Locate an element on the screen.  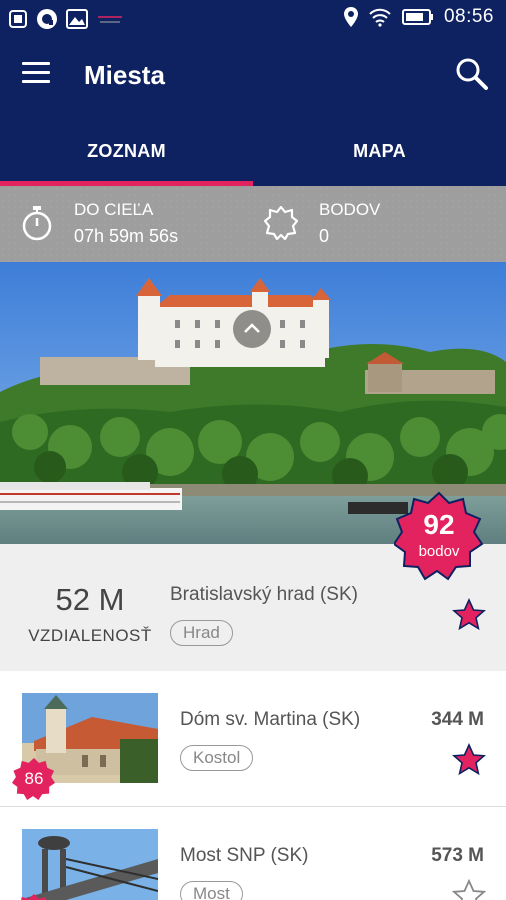
tab-zoznam: ZOZNAM is located at coordinates (126, 151).